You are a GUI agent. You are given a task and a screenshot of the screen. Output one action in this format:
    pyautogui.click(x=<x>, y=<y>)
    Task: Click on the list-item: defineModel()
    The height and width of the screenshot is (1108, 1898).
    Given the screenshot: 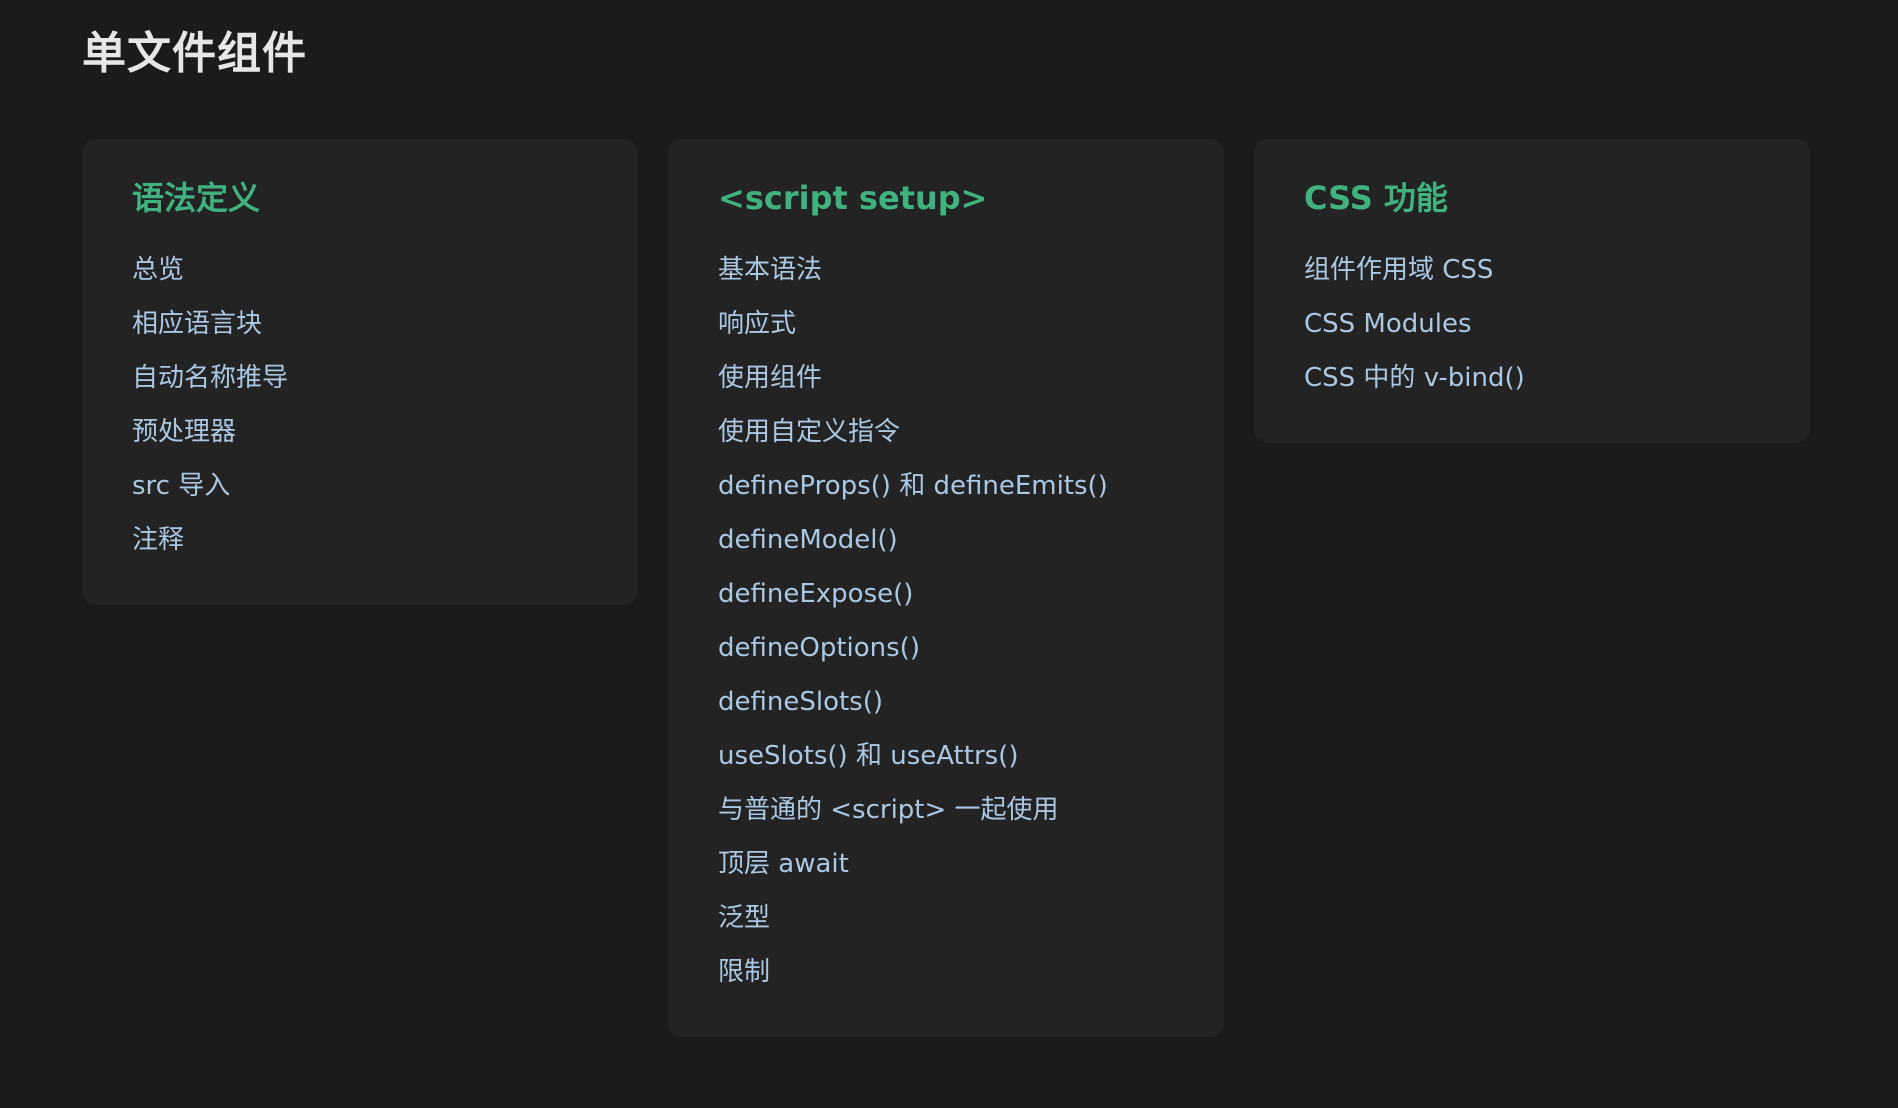 What is the action you would take?
    pyautogui.click(x=946, y=540)
    